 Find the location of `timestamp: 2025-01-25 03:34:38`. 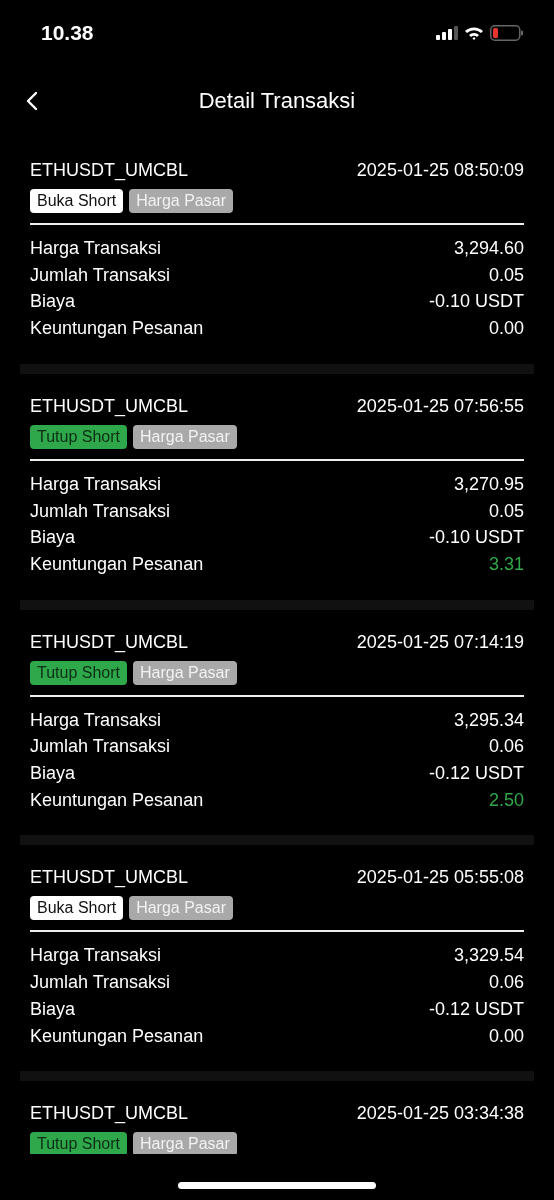

timestamp: 2025-01-25 03:34:38 is located at coordinates (440, 1114).